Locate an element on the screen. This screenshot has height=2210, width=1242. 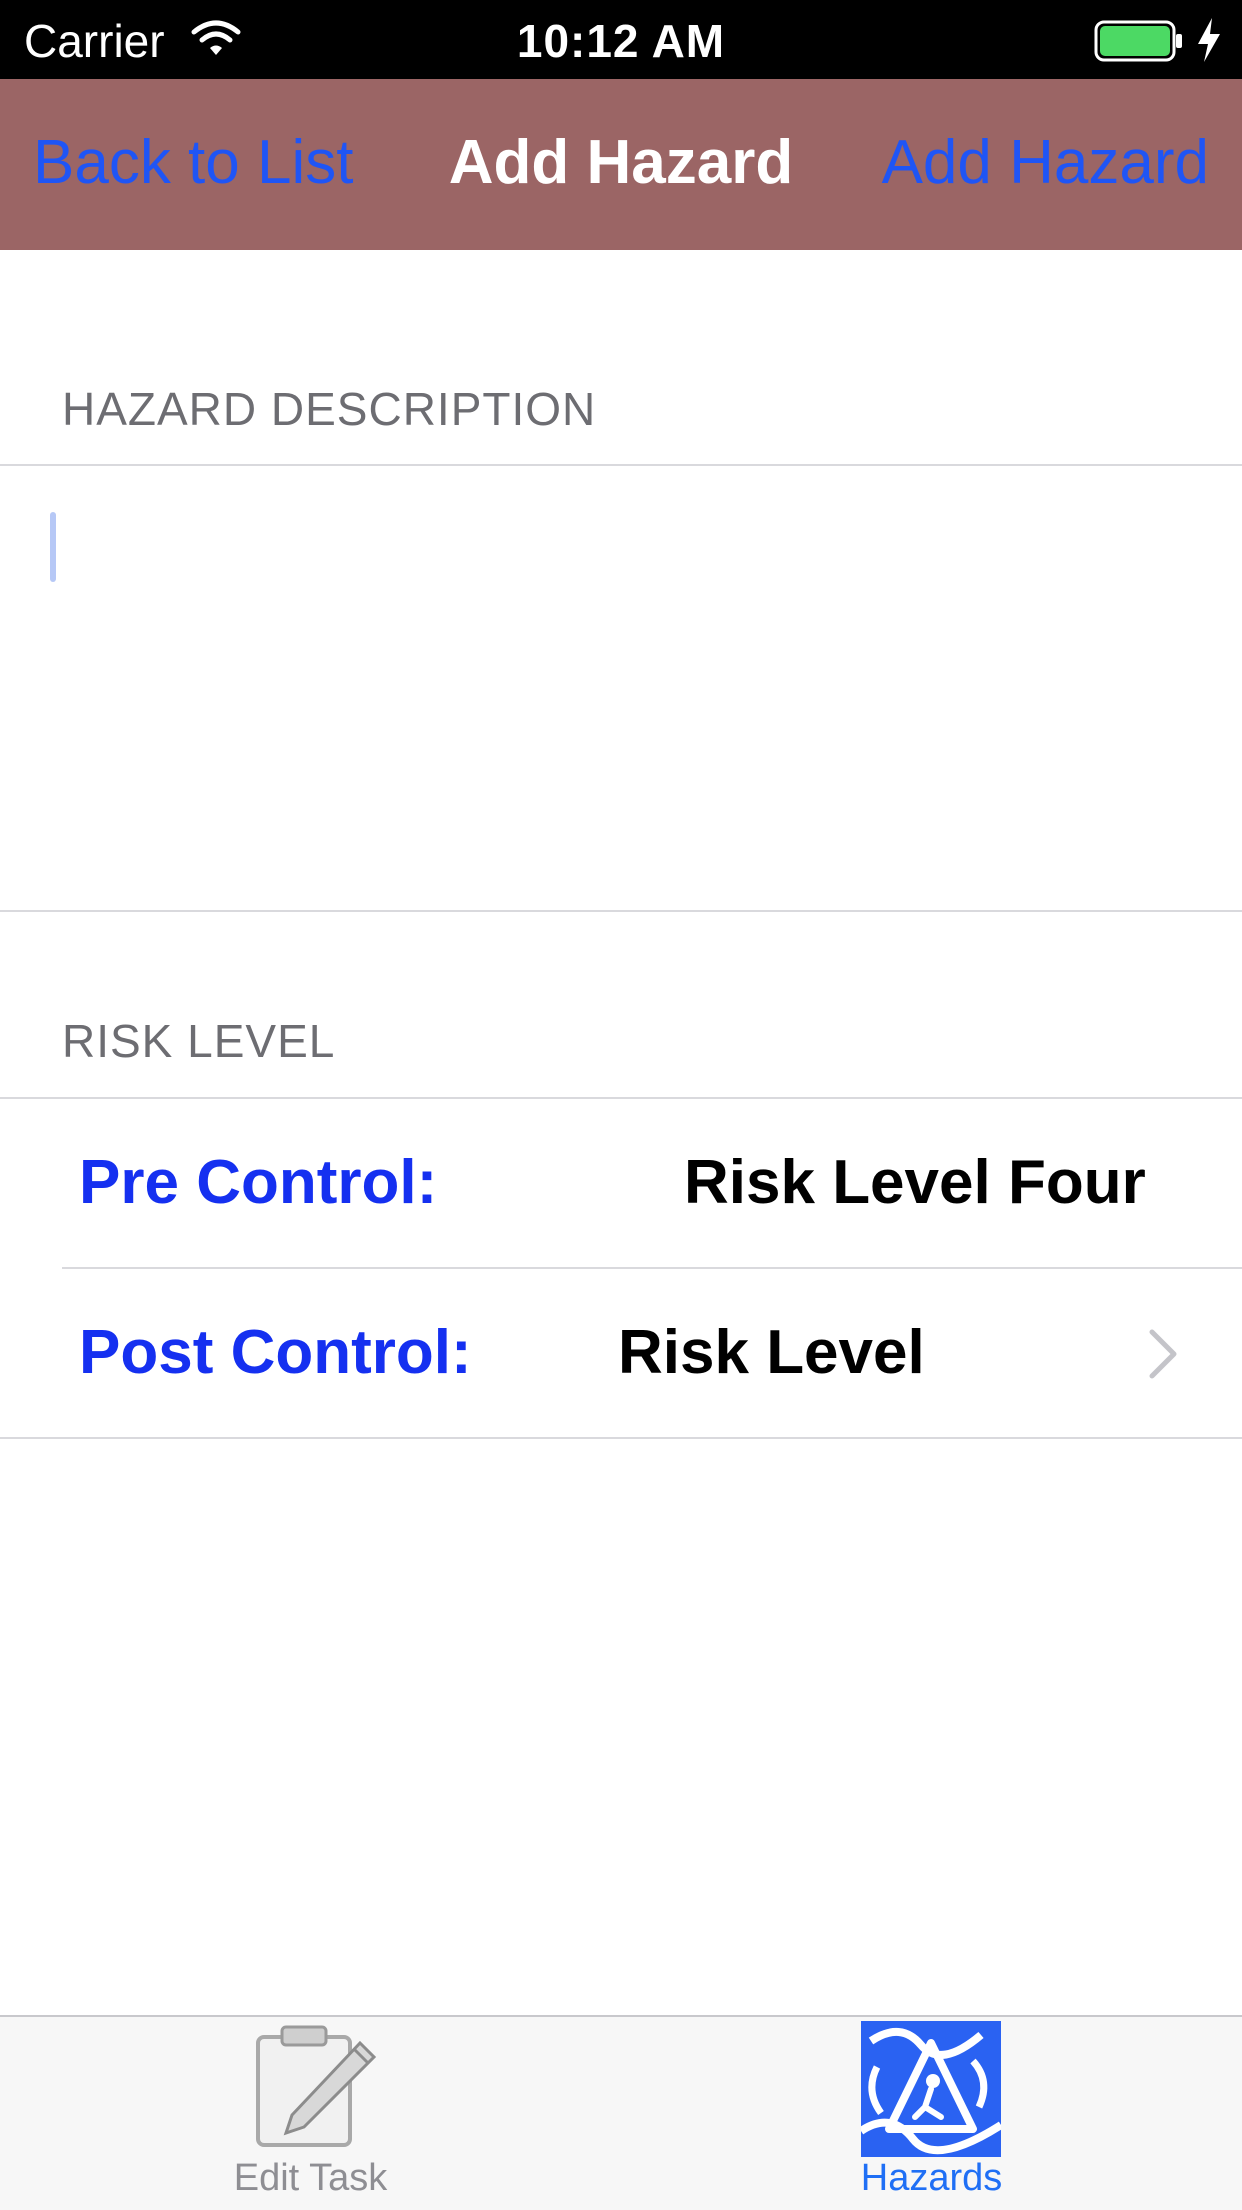
tab-bar: Edit Task Hazards is located at coordinates (621, 2112).